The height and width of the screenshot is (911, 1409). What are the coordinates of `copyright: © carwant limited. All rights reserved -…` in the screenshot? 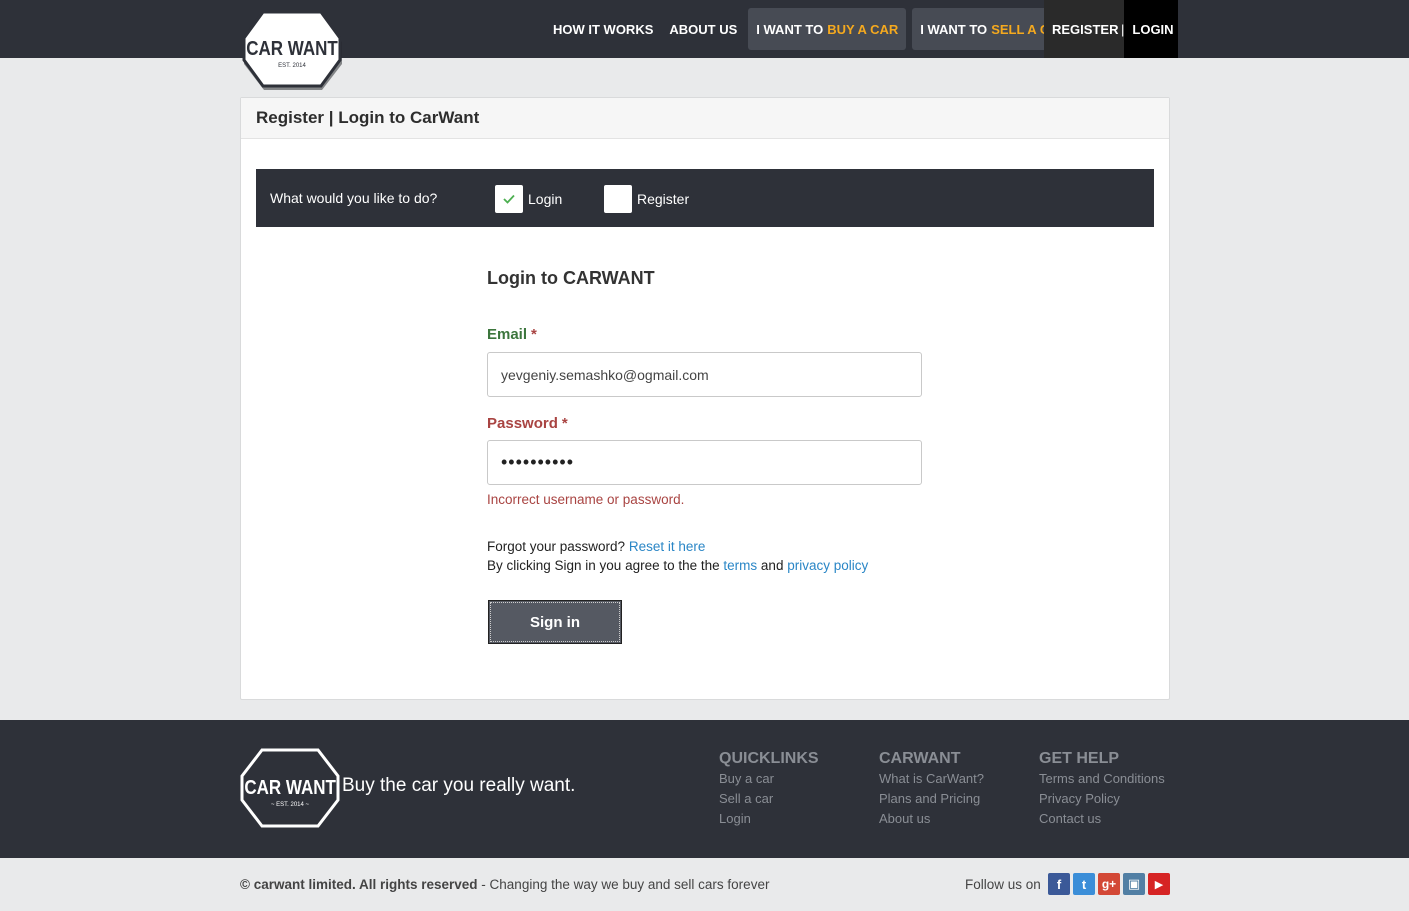 It's located at (504, 884).